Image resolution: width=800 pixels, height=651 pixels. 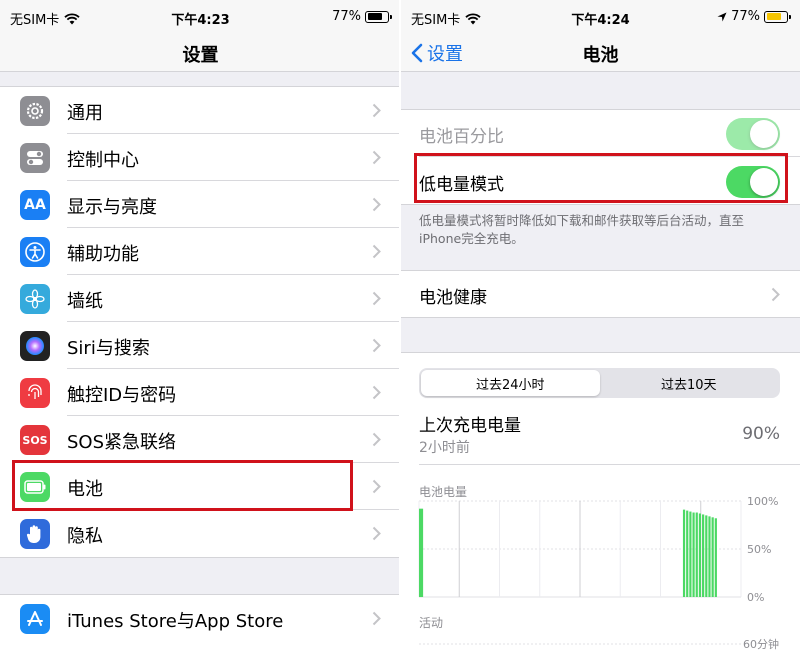 What do you see at coordinates (431, 623) in the screenshot?
I see `activity-label: 活动` at bounding box center [431, 623].